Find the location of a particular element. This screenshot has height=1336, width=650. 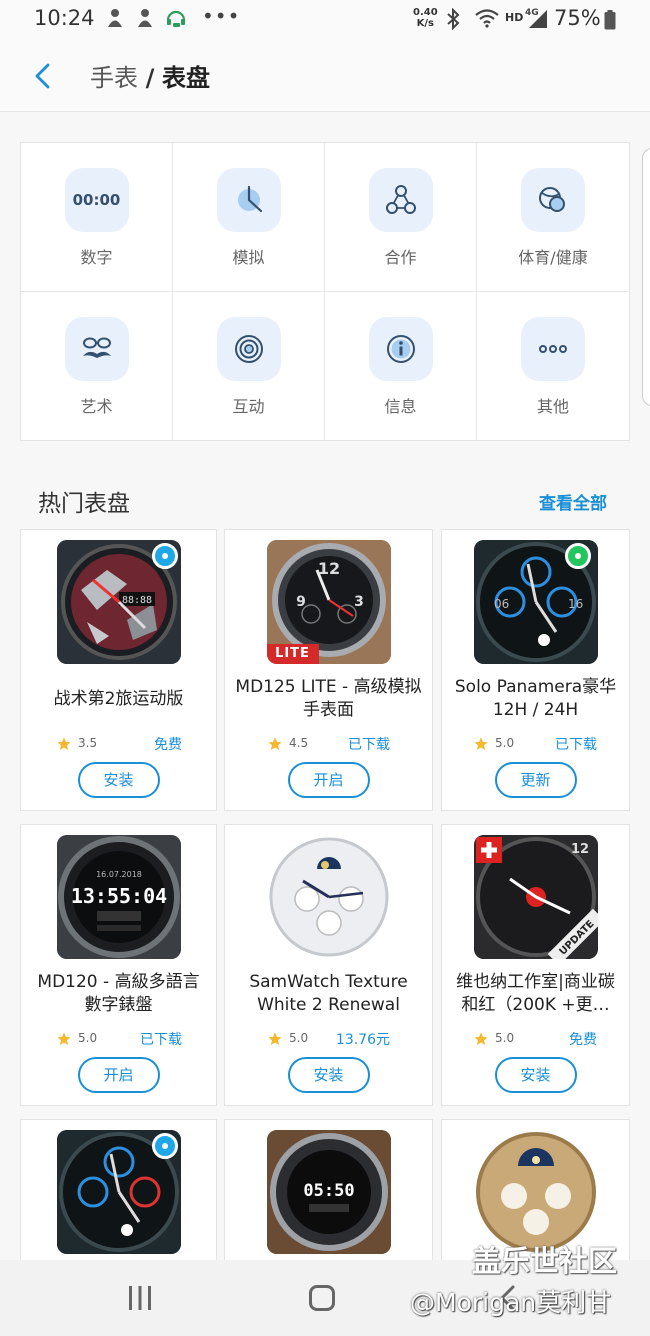

breadcrumb-parent: 手表 is located at coordinates (114, 78).